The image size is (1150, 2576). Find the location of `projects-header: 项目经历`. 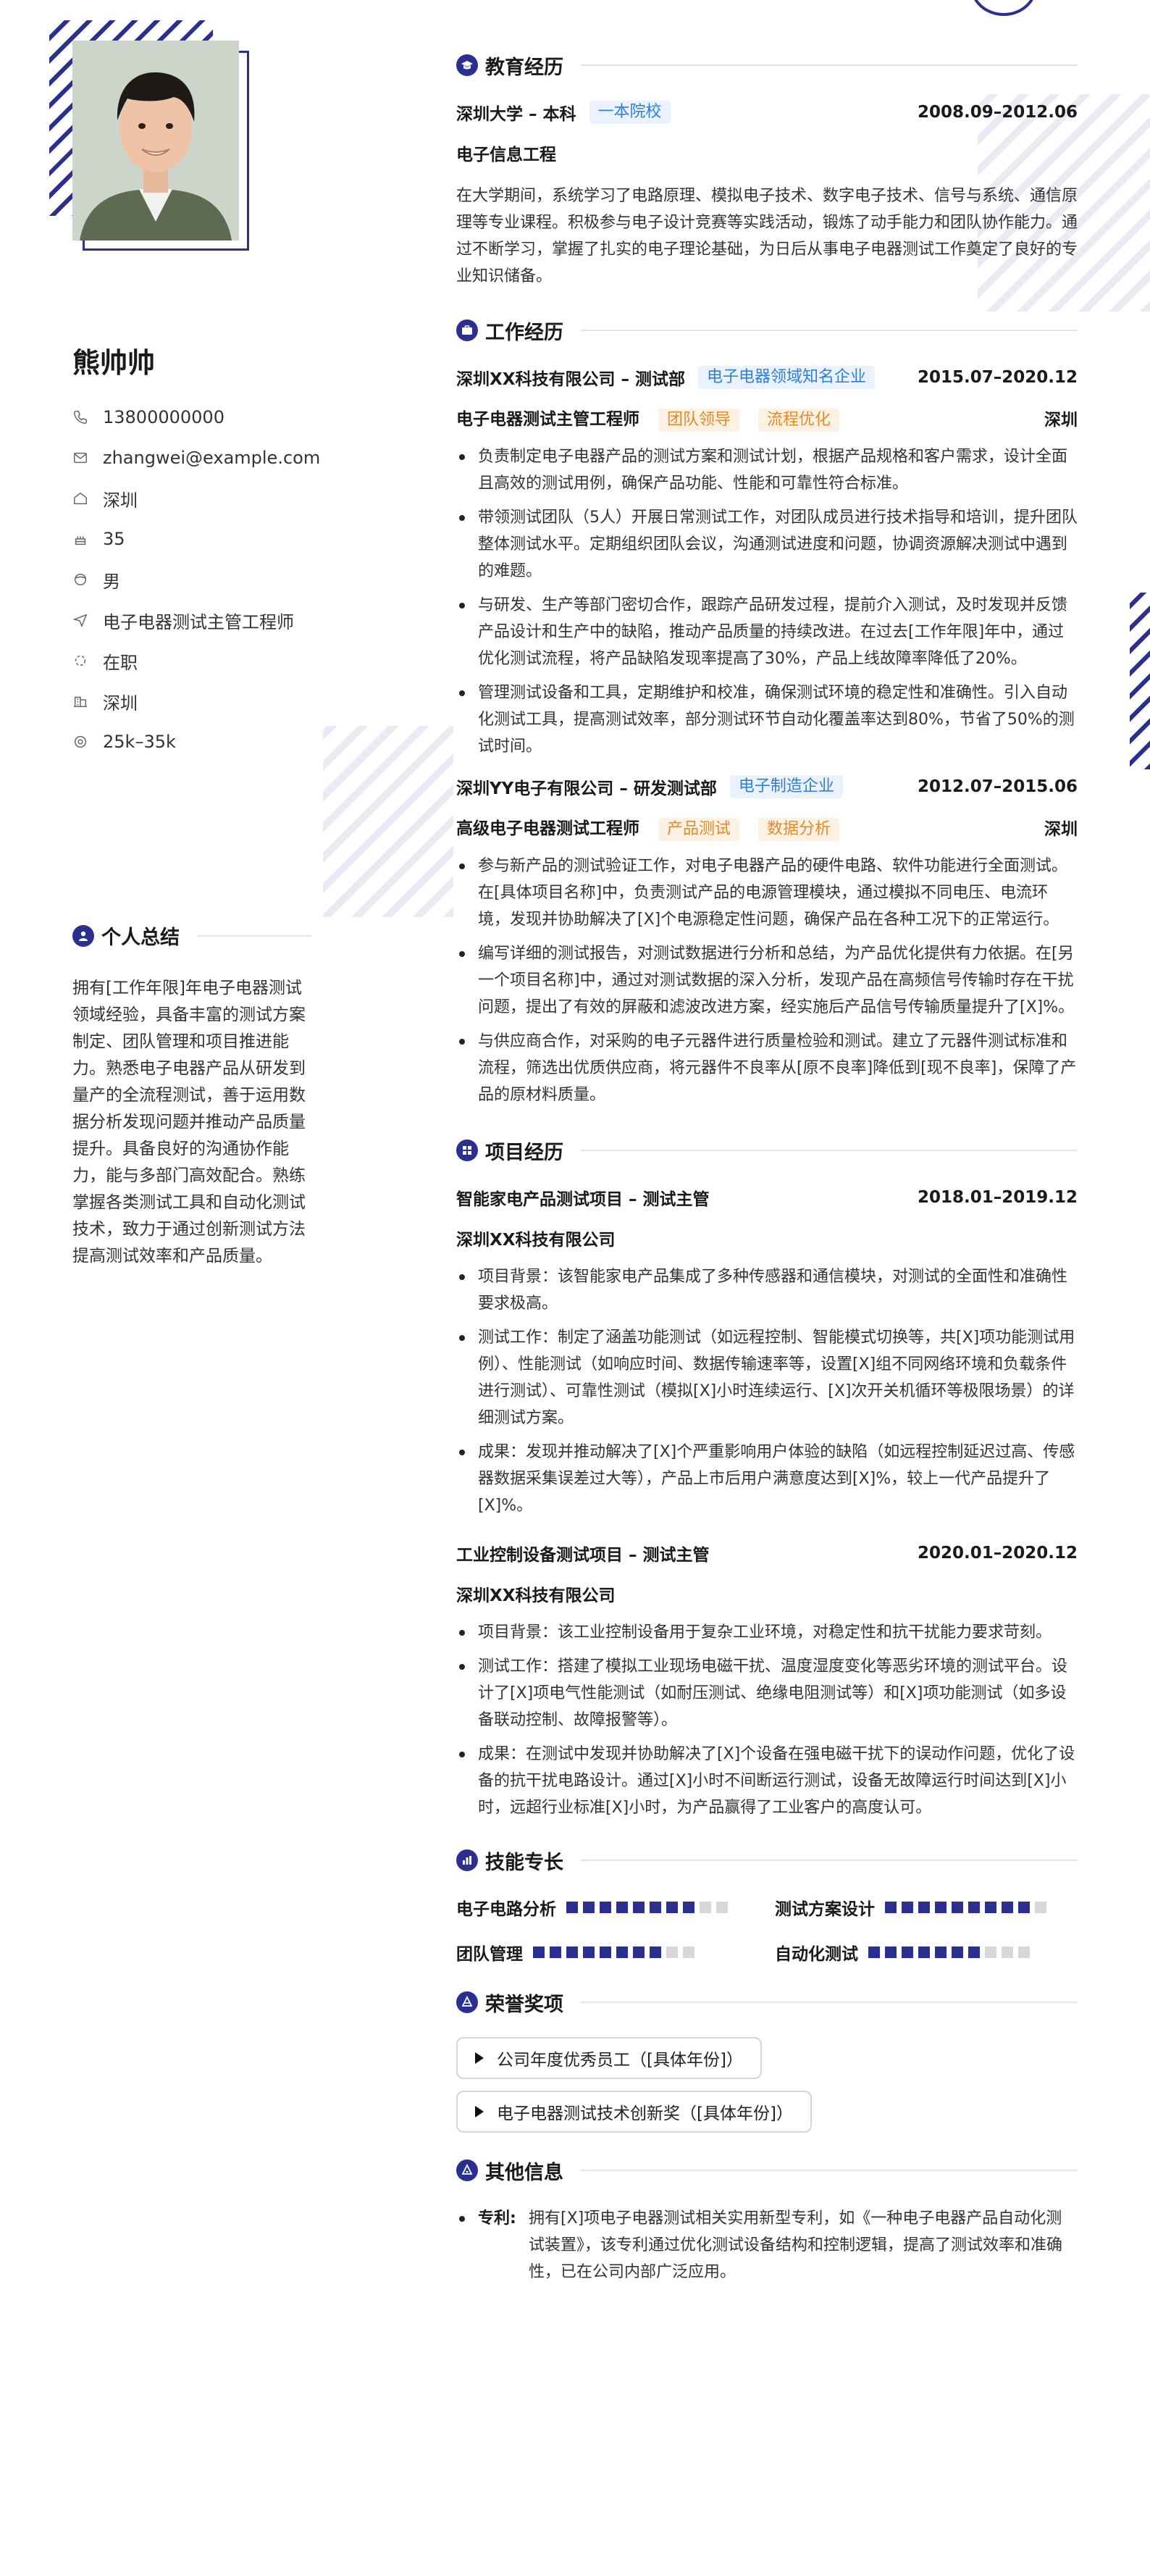

projects-header: 项目经历 is located at coordinates (767, 1150).